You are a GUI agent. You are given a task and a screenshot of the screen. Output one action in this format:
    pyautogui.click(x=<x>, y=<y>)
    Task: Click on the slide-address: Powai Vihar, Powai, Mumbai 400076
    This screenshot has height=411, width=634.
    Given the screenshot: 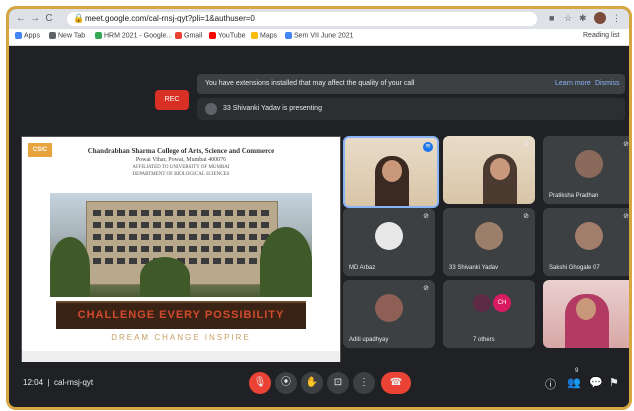 What is the action you would take?
    pyautogui.click(x=181, y=160)
    